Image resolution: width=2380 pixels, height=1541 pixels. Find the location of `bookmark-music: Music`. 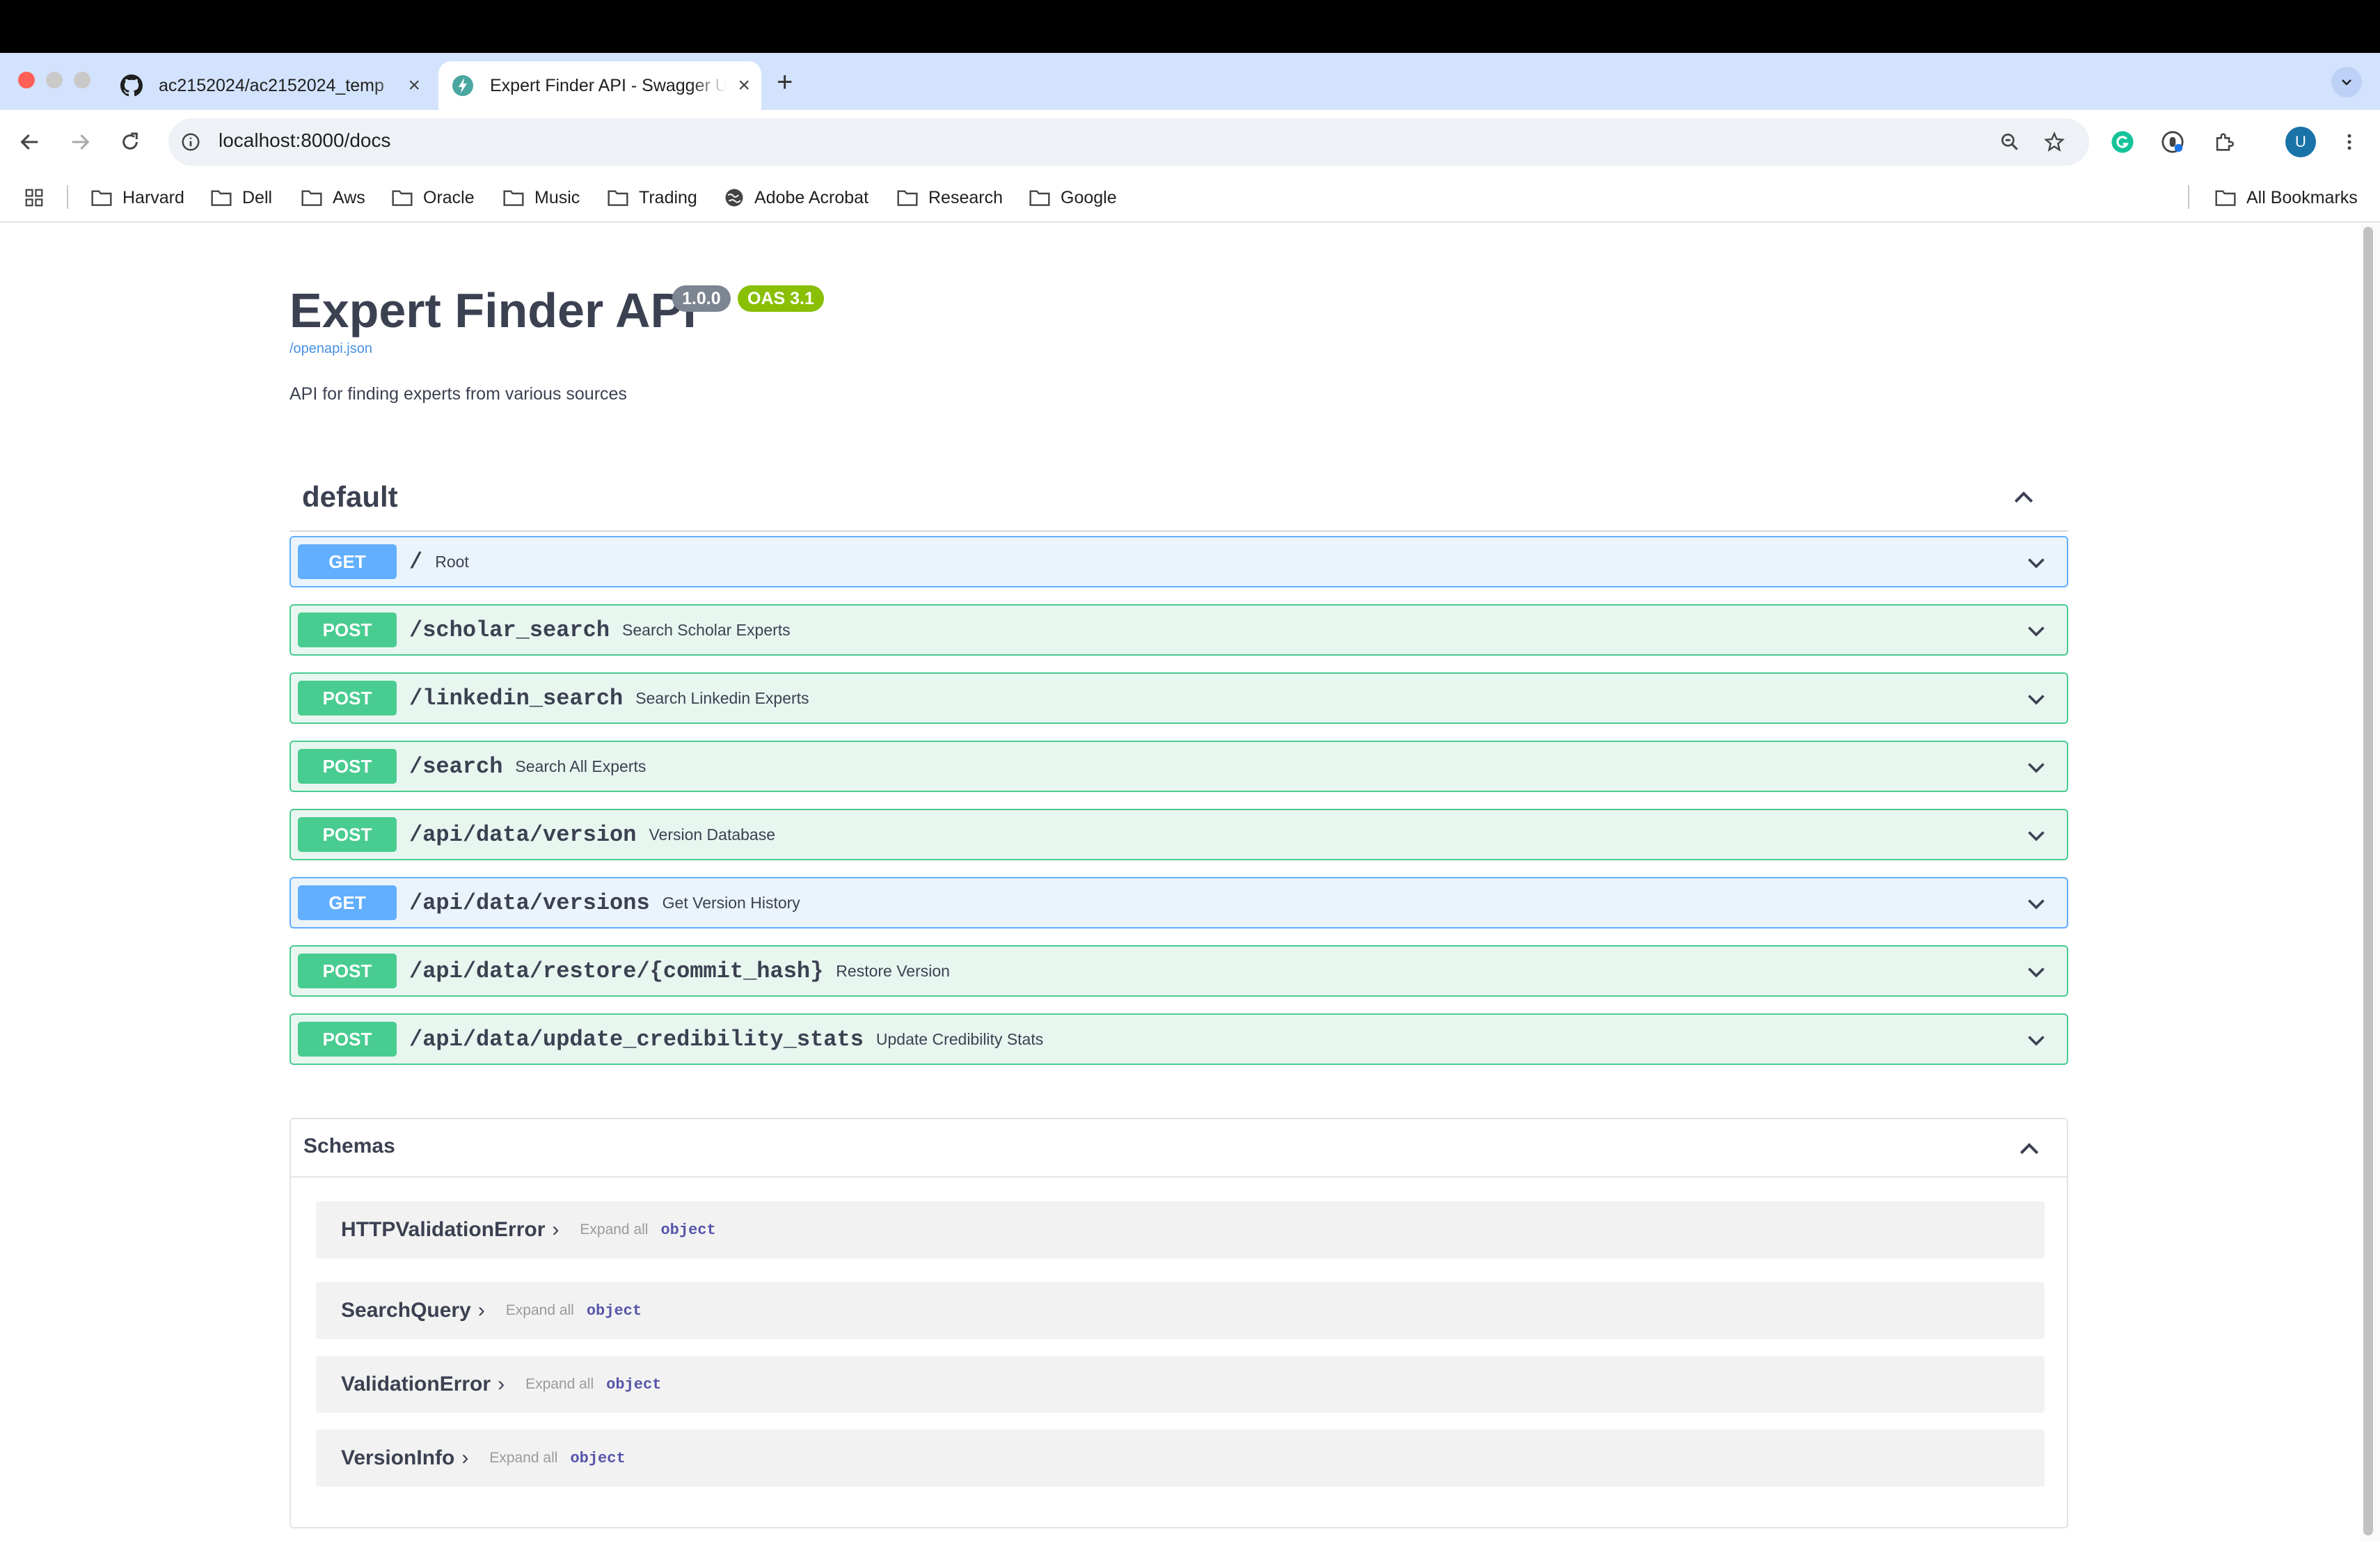

bookmark-music: Music is located at coordinates (541, 198).